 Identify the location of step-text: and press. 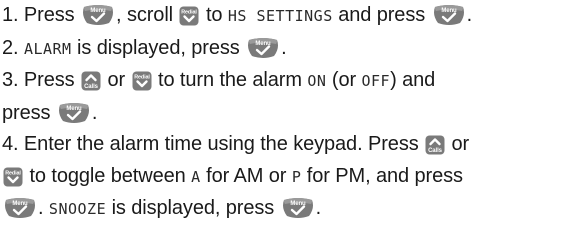
(381, 15).